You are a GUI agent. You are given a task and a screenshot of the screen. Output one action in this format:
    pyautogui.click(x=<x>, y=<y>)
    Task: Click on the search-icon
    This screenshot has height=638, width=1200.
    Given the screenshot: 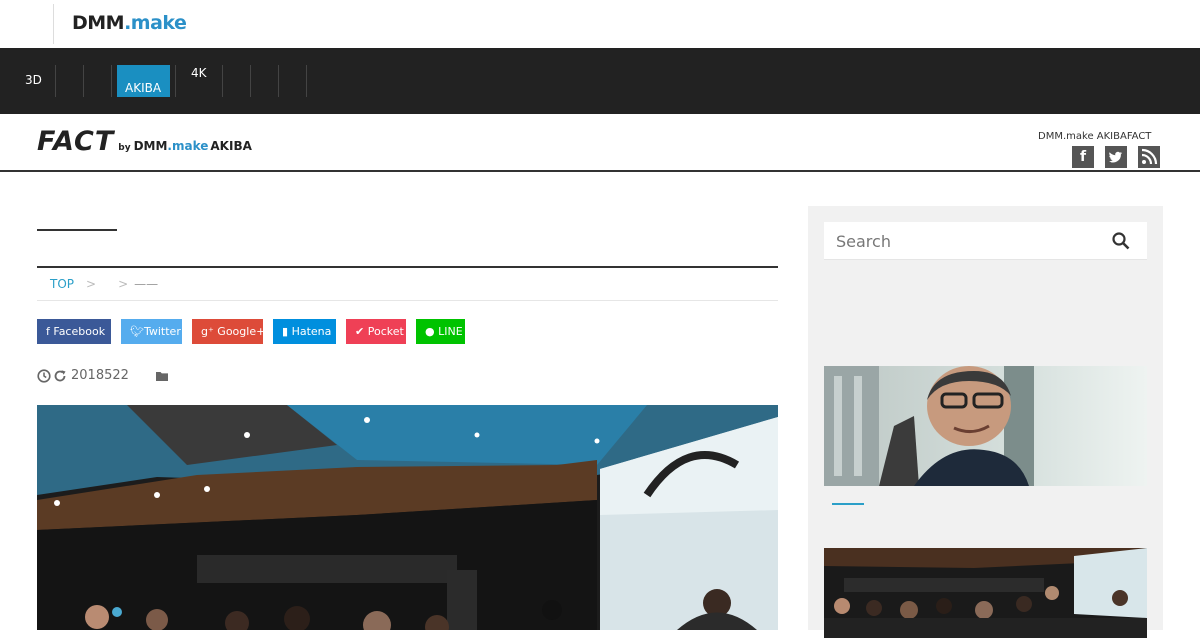 What is the action you would take?
    pyautogui.click(x=1121, y=241)
    